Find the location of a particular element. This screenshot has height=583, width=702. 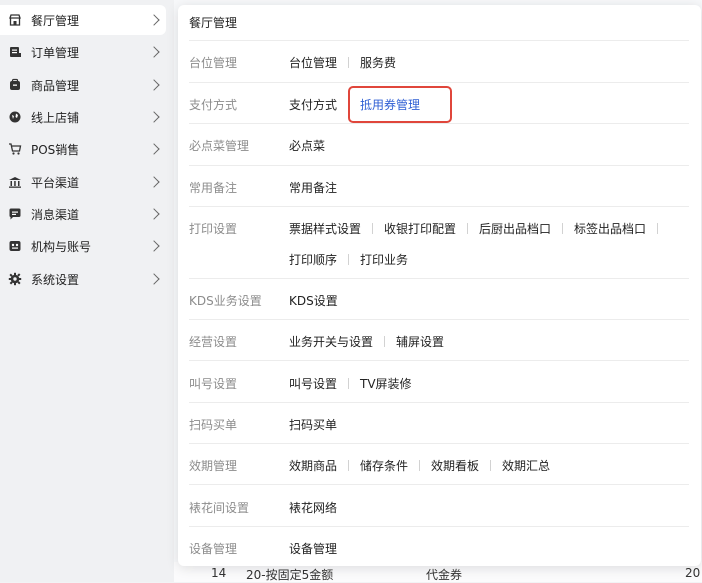

link-group: 必点菜 is located at coordinates (307, 145).